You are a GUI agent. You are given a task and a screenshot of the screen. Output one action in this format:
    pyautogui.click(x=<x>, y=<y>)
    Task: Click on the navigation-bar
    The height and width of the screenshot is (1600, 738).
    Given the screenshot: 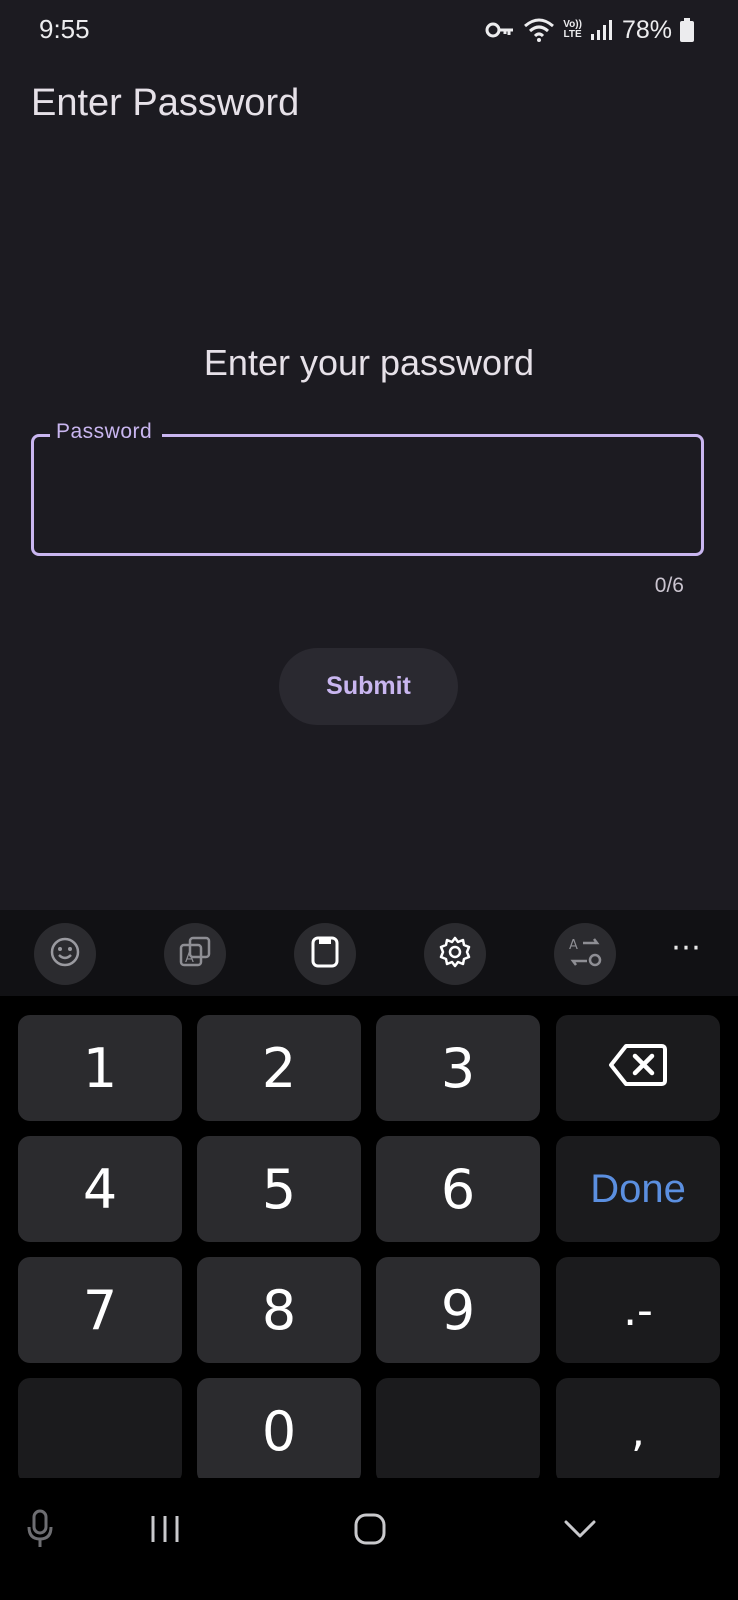 What is the action you would take?
    pyautogui.click(x=369, y=1539)
    